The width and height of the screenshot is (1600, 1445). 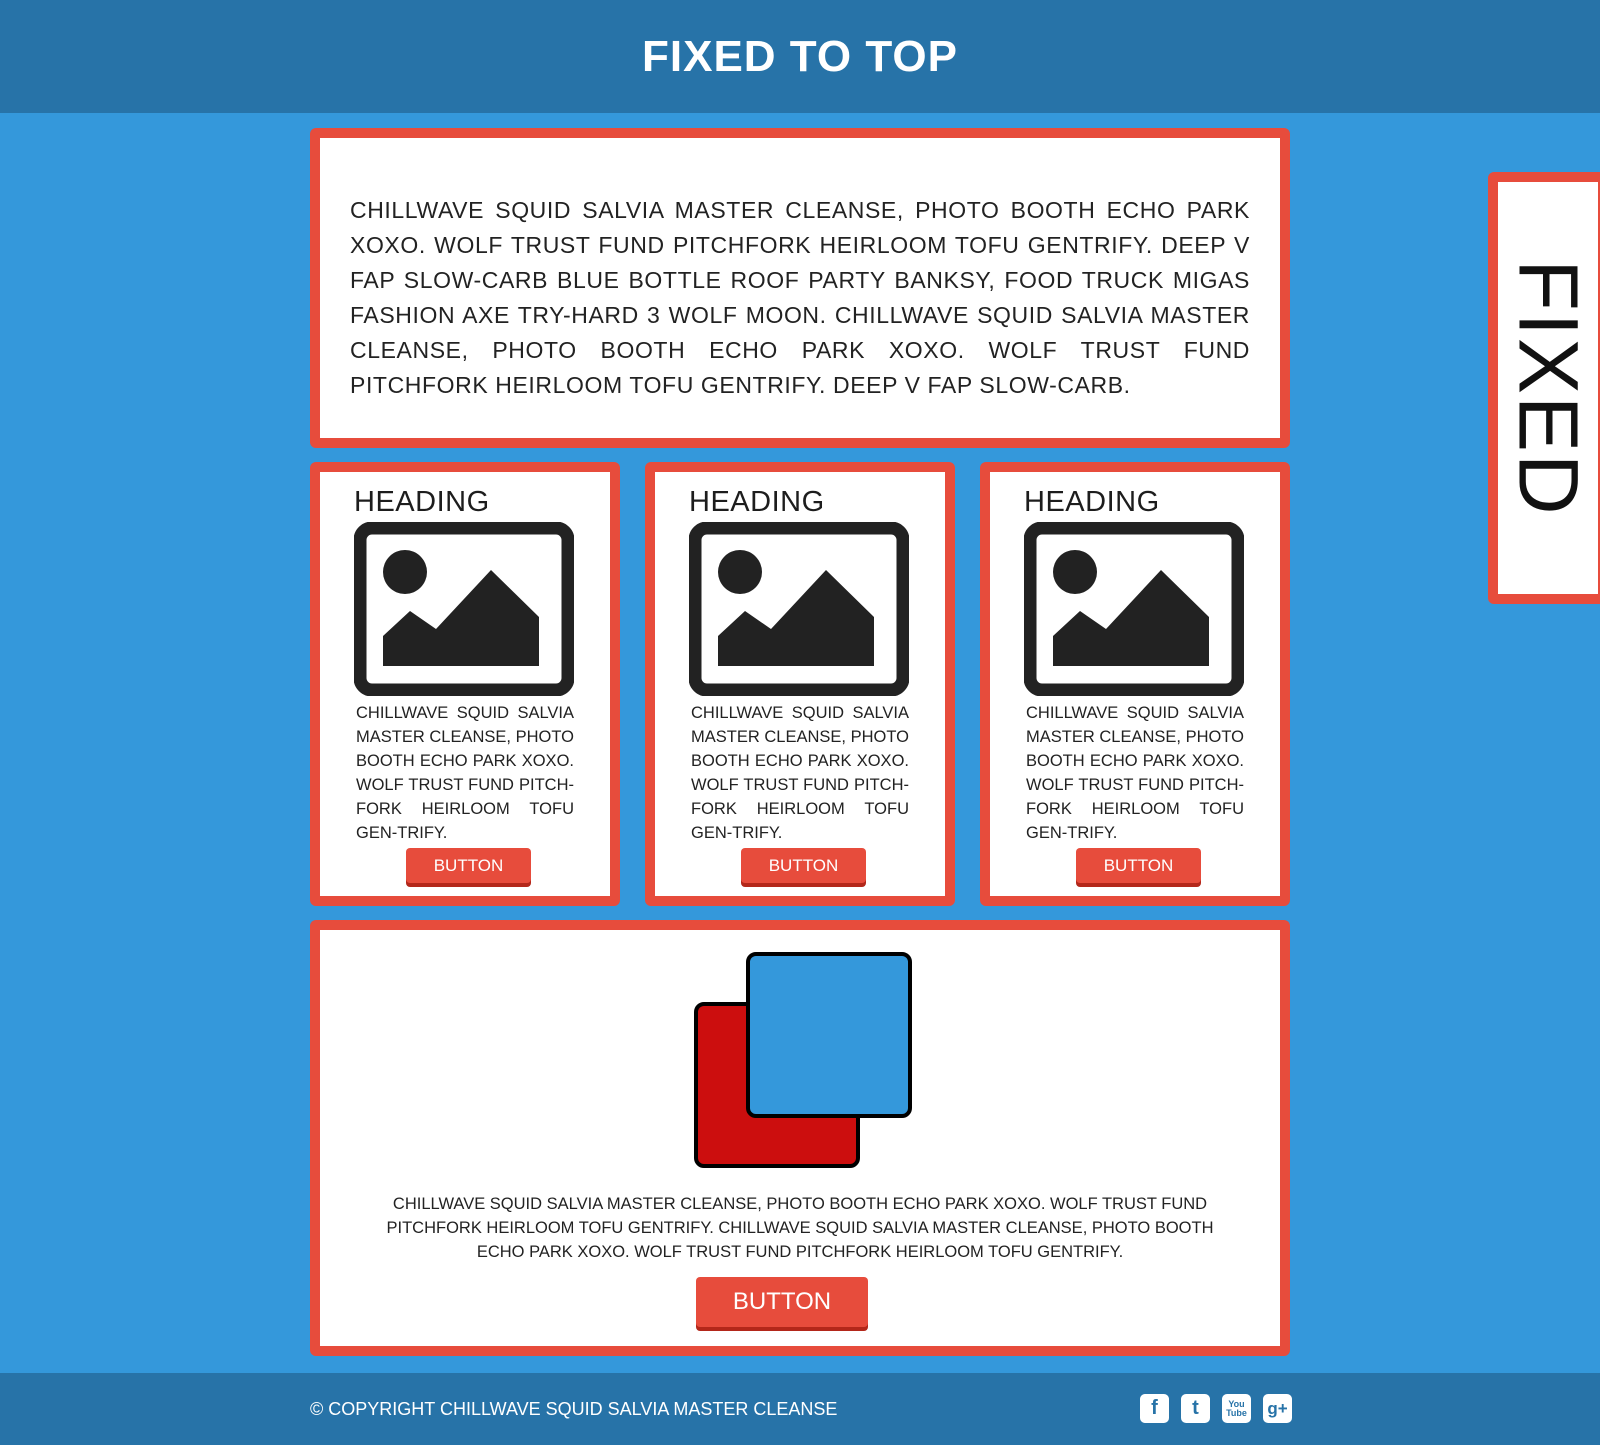 I want to click on overlapping-squares-icon, so click(x=803, y=1060).